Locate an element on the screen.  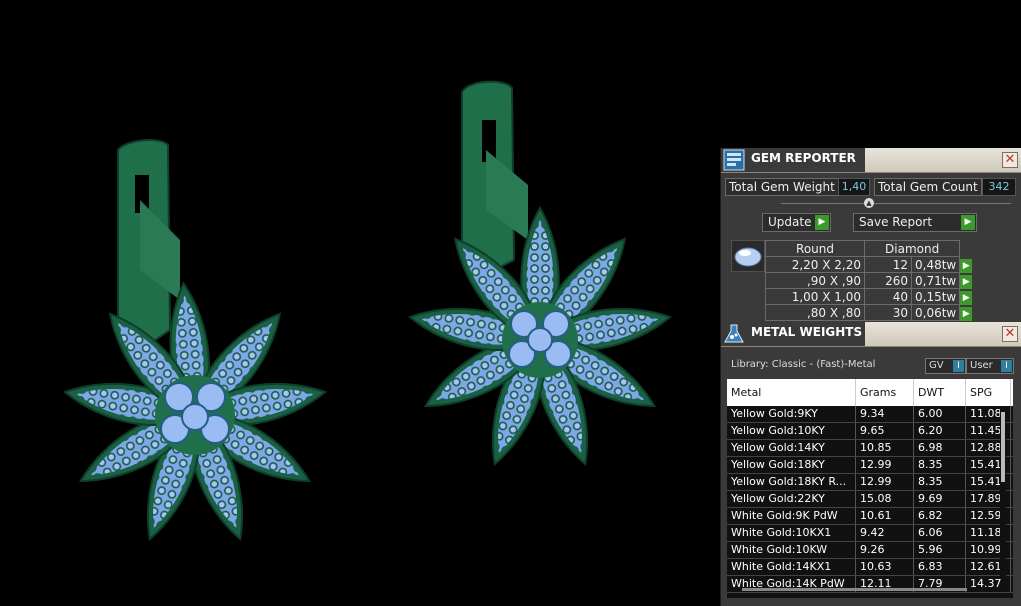
collapse-icon: ▲ is located at coordinates (869, 203).